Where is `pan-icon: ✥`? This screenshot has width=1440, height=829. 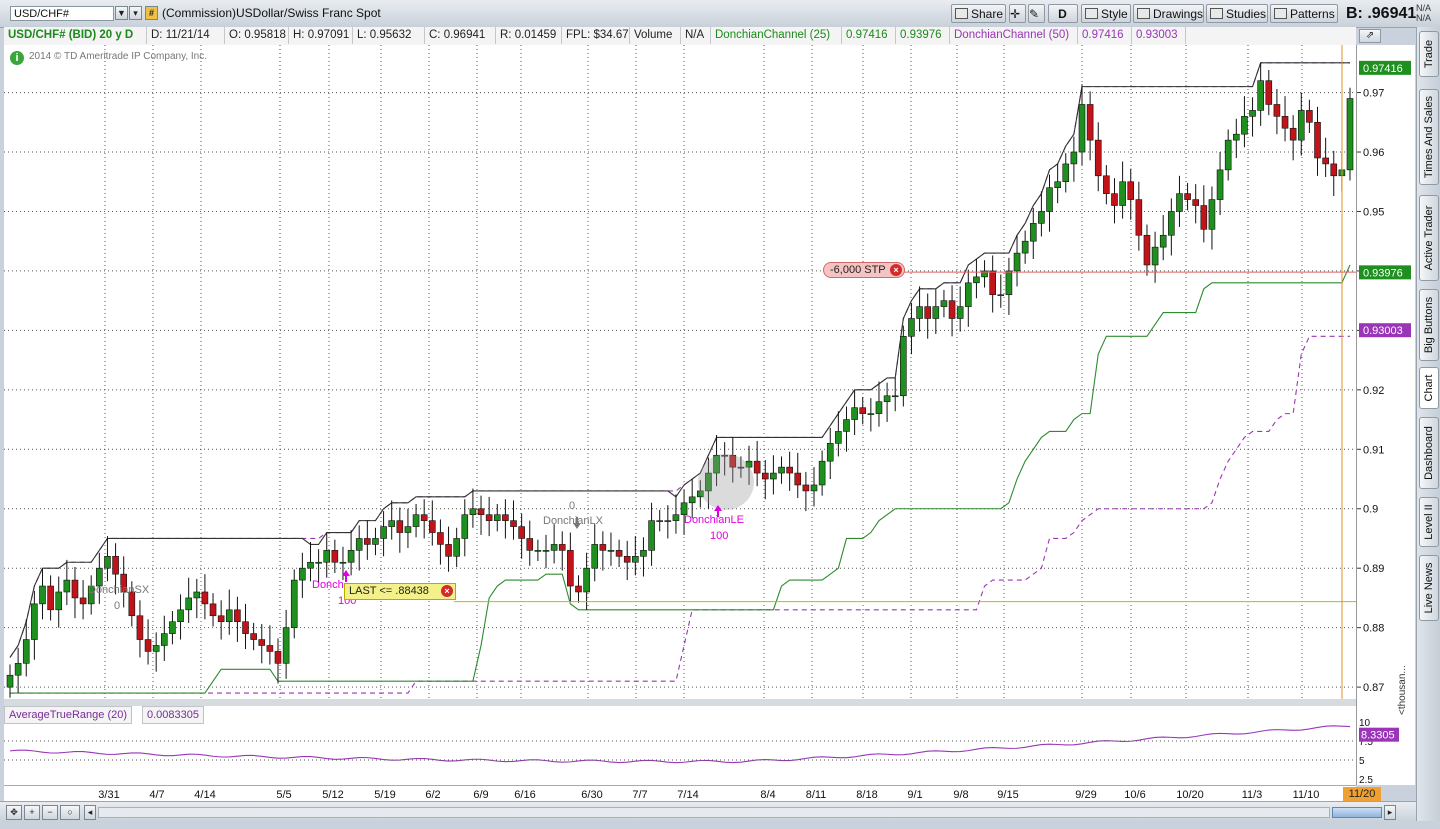 pan-icon: ✥ is located at coordinates (14, 812).